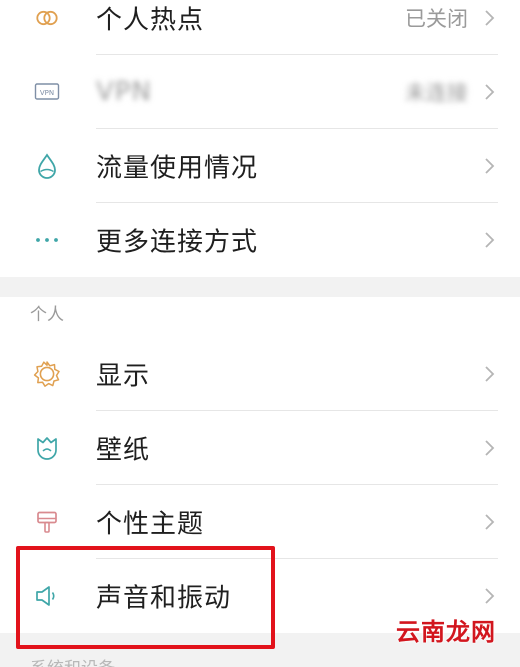  What do you see at coordinates (150, 524) in the screenshot?
I see `setting-label: 个性主题` at bounding box center [150, 524].